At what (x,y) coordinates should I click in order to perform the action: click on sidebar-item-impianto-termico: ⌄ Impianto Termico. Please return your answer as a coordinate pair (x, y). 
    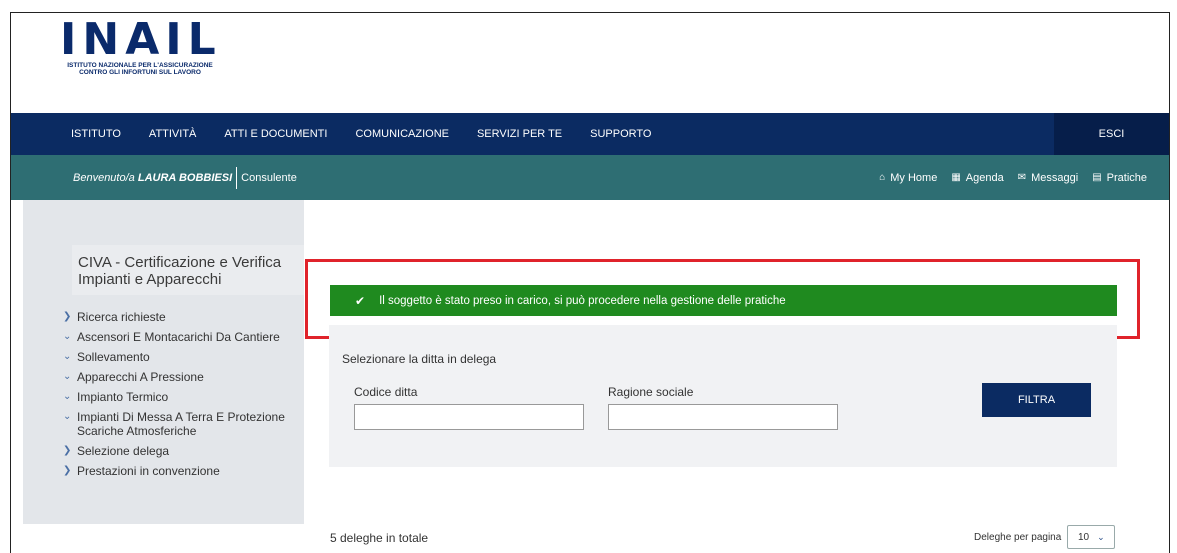
    Looking at the image, I should click on (183, 397).